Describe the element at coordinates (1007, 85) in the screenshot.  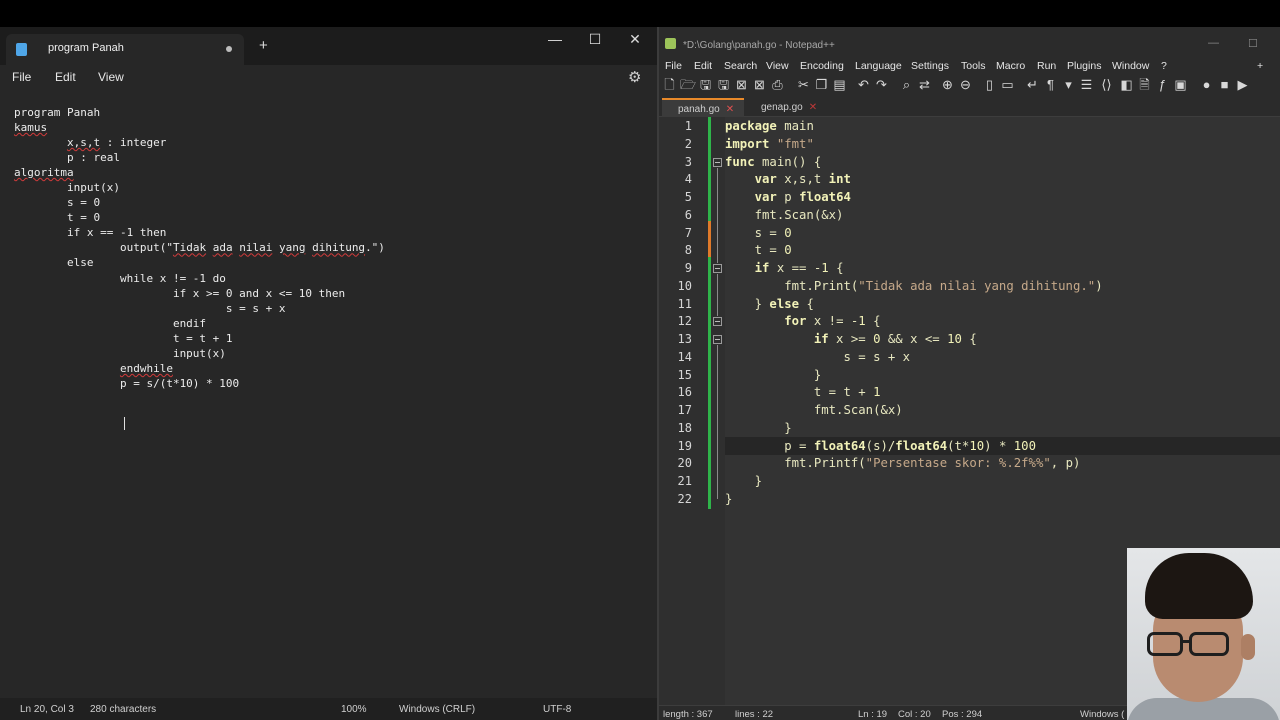
I see `sync-horizontal-icon: ▭` at that location.